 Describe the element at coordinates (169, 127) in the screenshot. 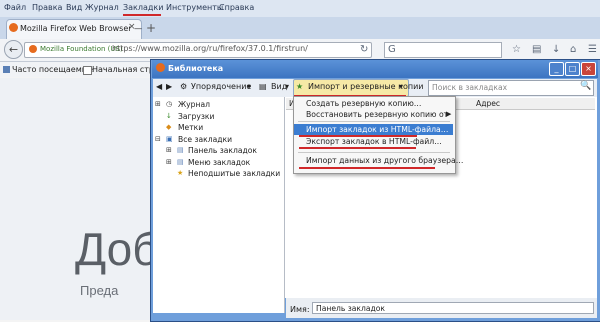

I see `tag-icon: ◆` at that location.